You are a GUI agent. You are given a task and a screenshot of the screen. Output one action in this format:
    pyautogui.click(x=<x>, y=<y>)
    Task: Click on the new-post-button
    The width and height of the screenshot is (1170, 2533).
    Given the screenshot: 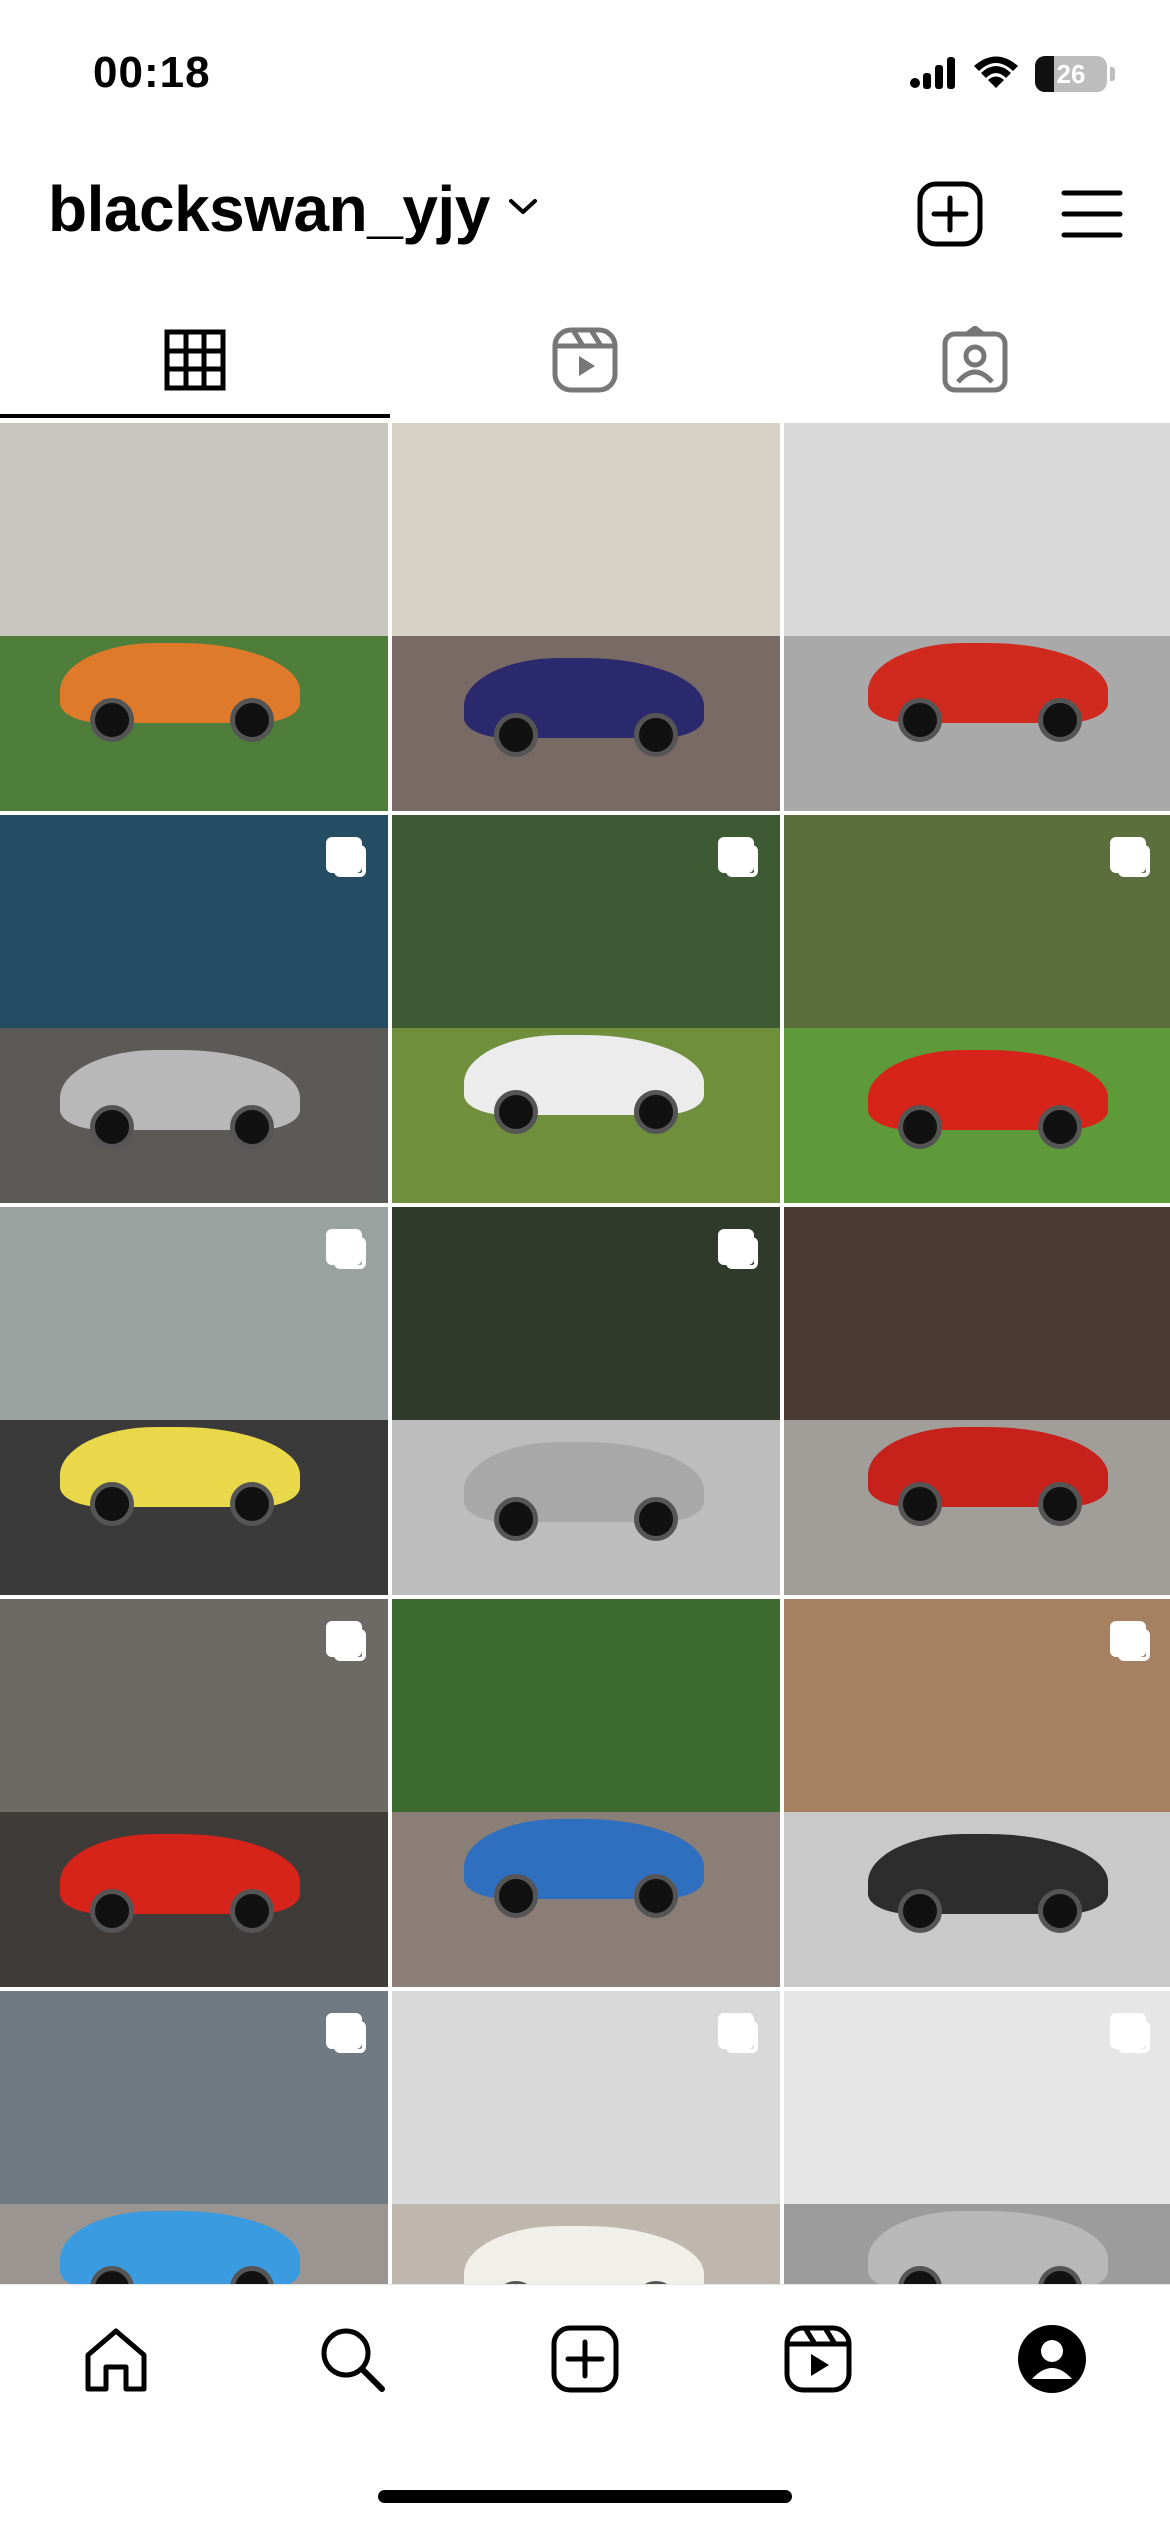 What is the action you would take?
    pyautogui.click(x=950, y=216)
    